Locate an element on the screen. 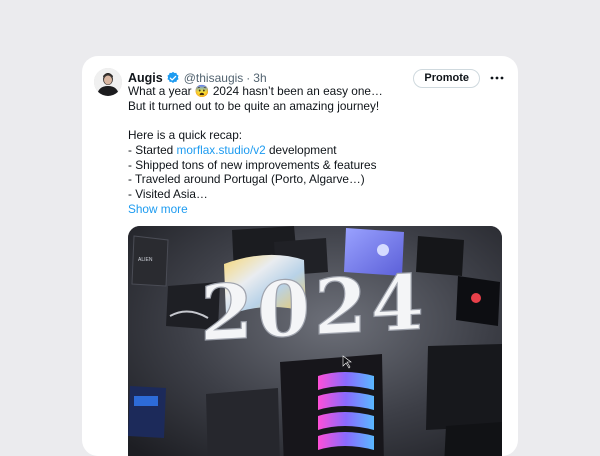 This screenshot has width=600, height=456. verified-badge-icon is located at coordinates (173, 78).